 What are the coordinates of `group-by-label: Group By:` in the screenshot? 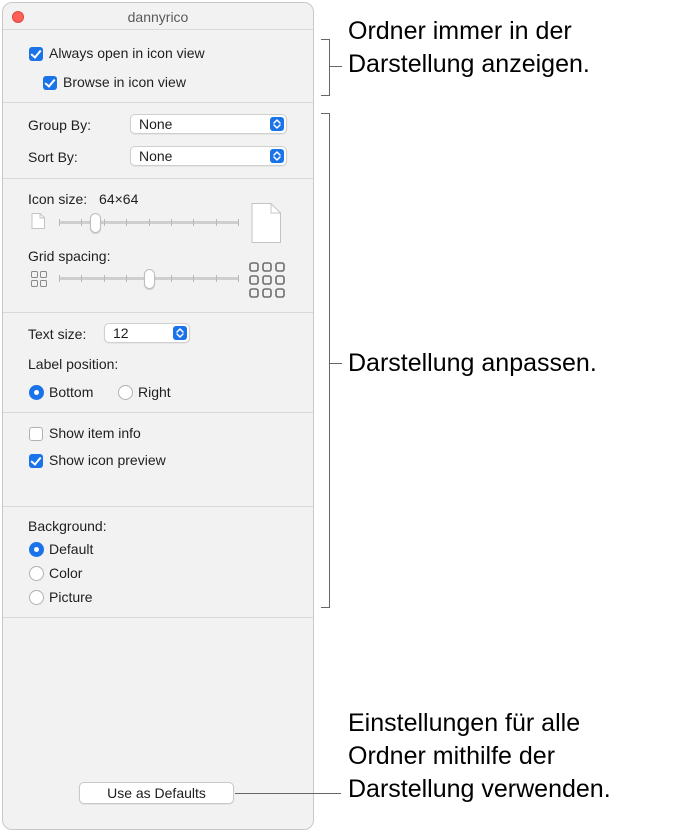 It's located at (60, 125).